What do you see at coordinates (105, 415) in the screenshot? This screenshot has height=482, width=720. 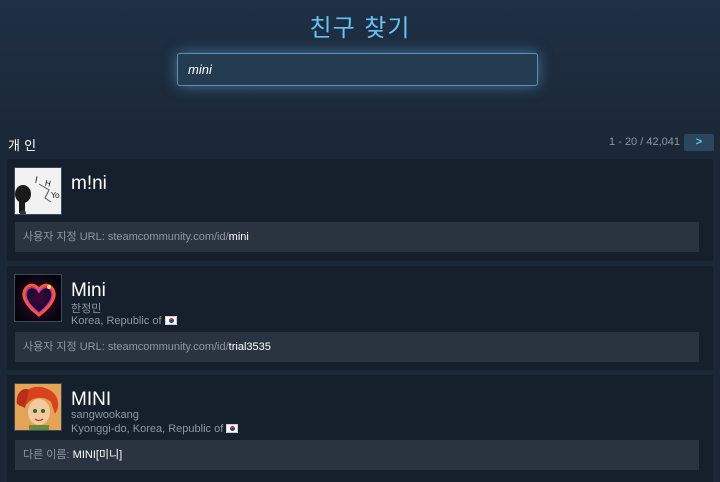 I see `real-name: sangwookang` at bounding box center [105, 415].